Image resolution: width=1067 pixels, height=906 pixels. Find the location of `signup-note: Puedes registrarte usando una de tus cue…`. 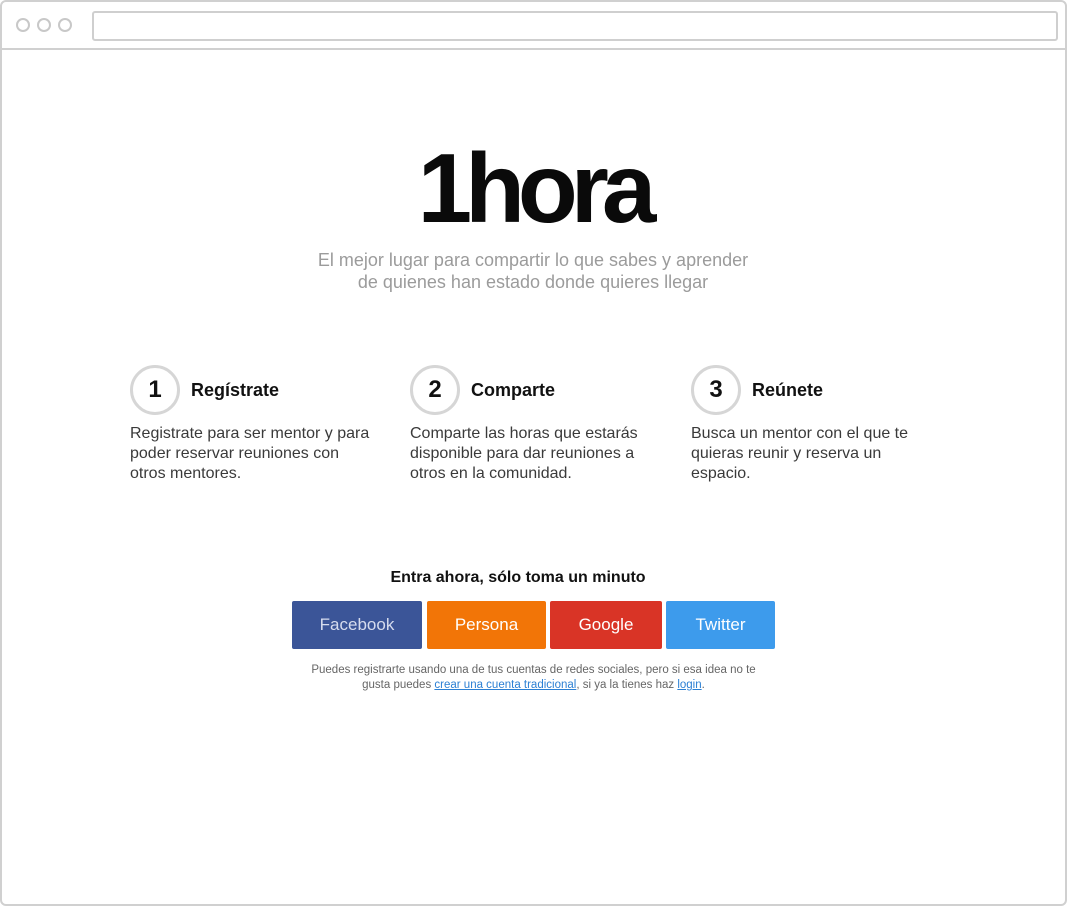

signup-note: Puedes registrarte usando una de tus cue… is located at coordinates (533, 678).